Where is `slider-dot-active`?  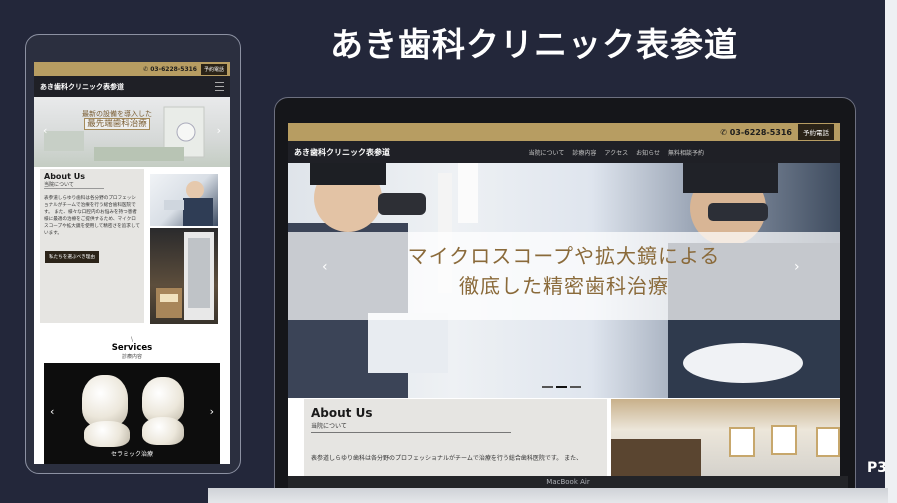
slider-dot-active is located at coordinates (561, 387).